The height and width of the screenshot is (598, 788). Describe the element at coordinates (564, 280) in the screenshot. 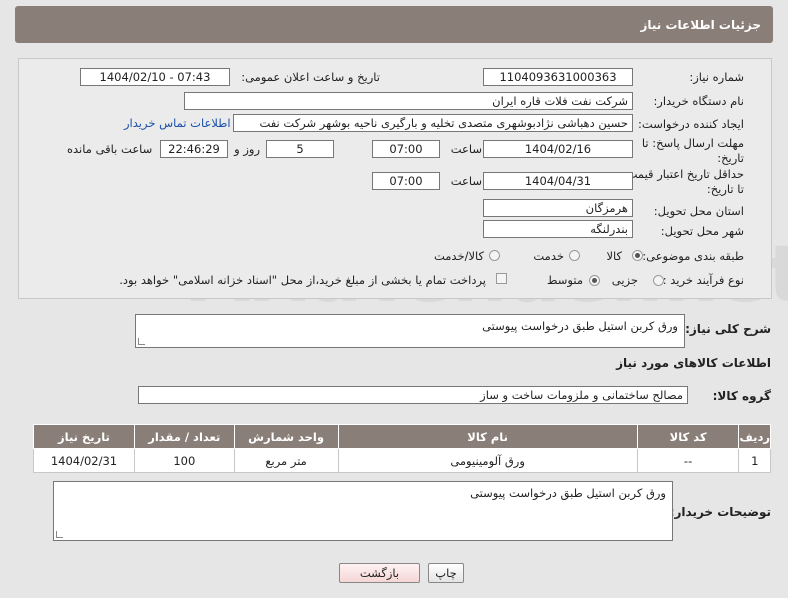

I see `process-option-medium: متوسط` at that location.